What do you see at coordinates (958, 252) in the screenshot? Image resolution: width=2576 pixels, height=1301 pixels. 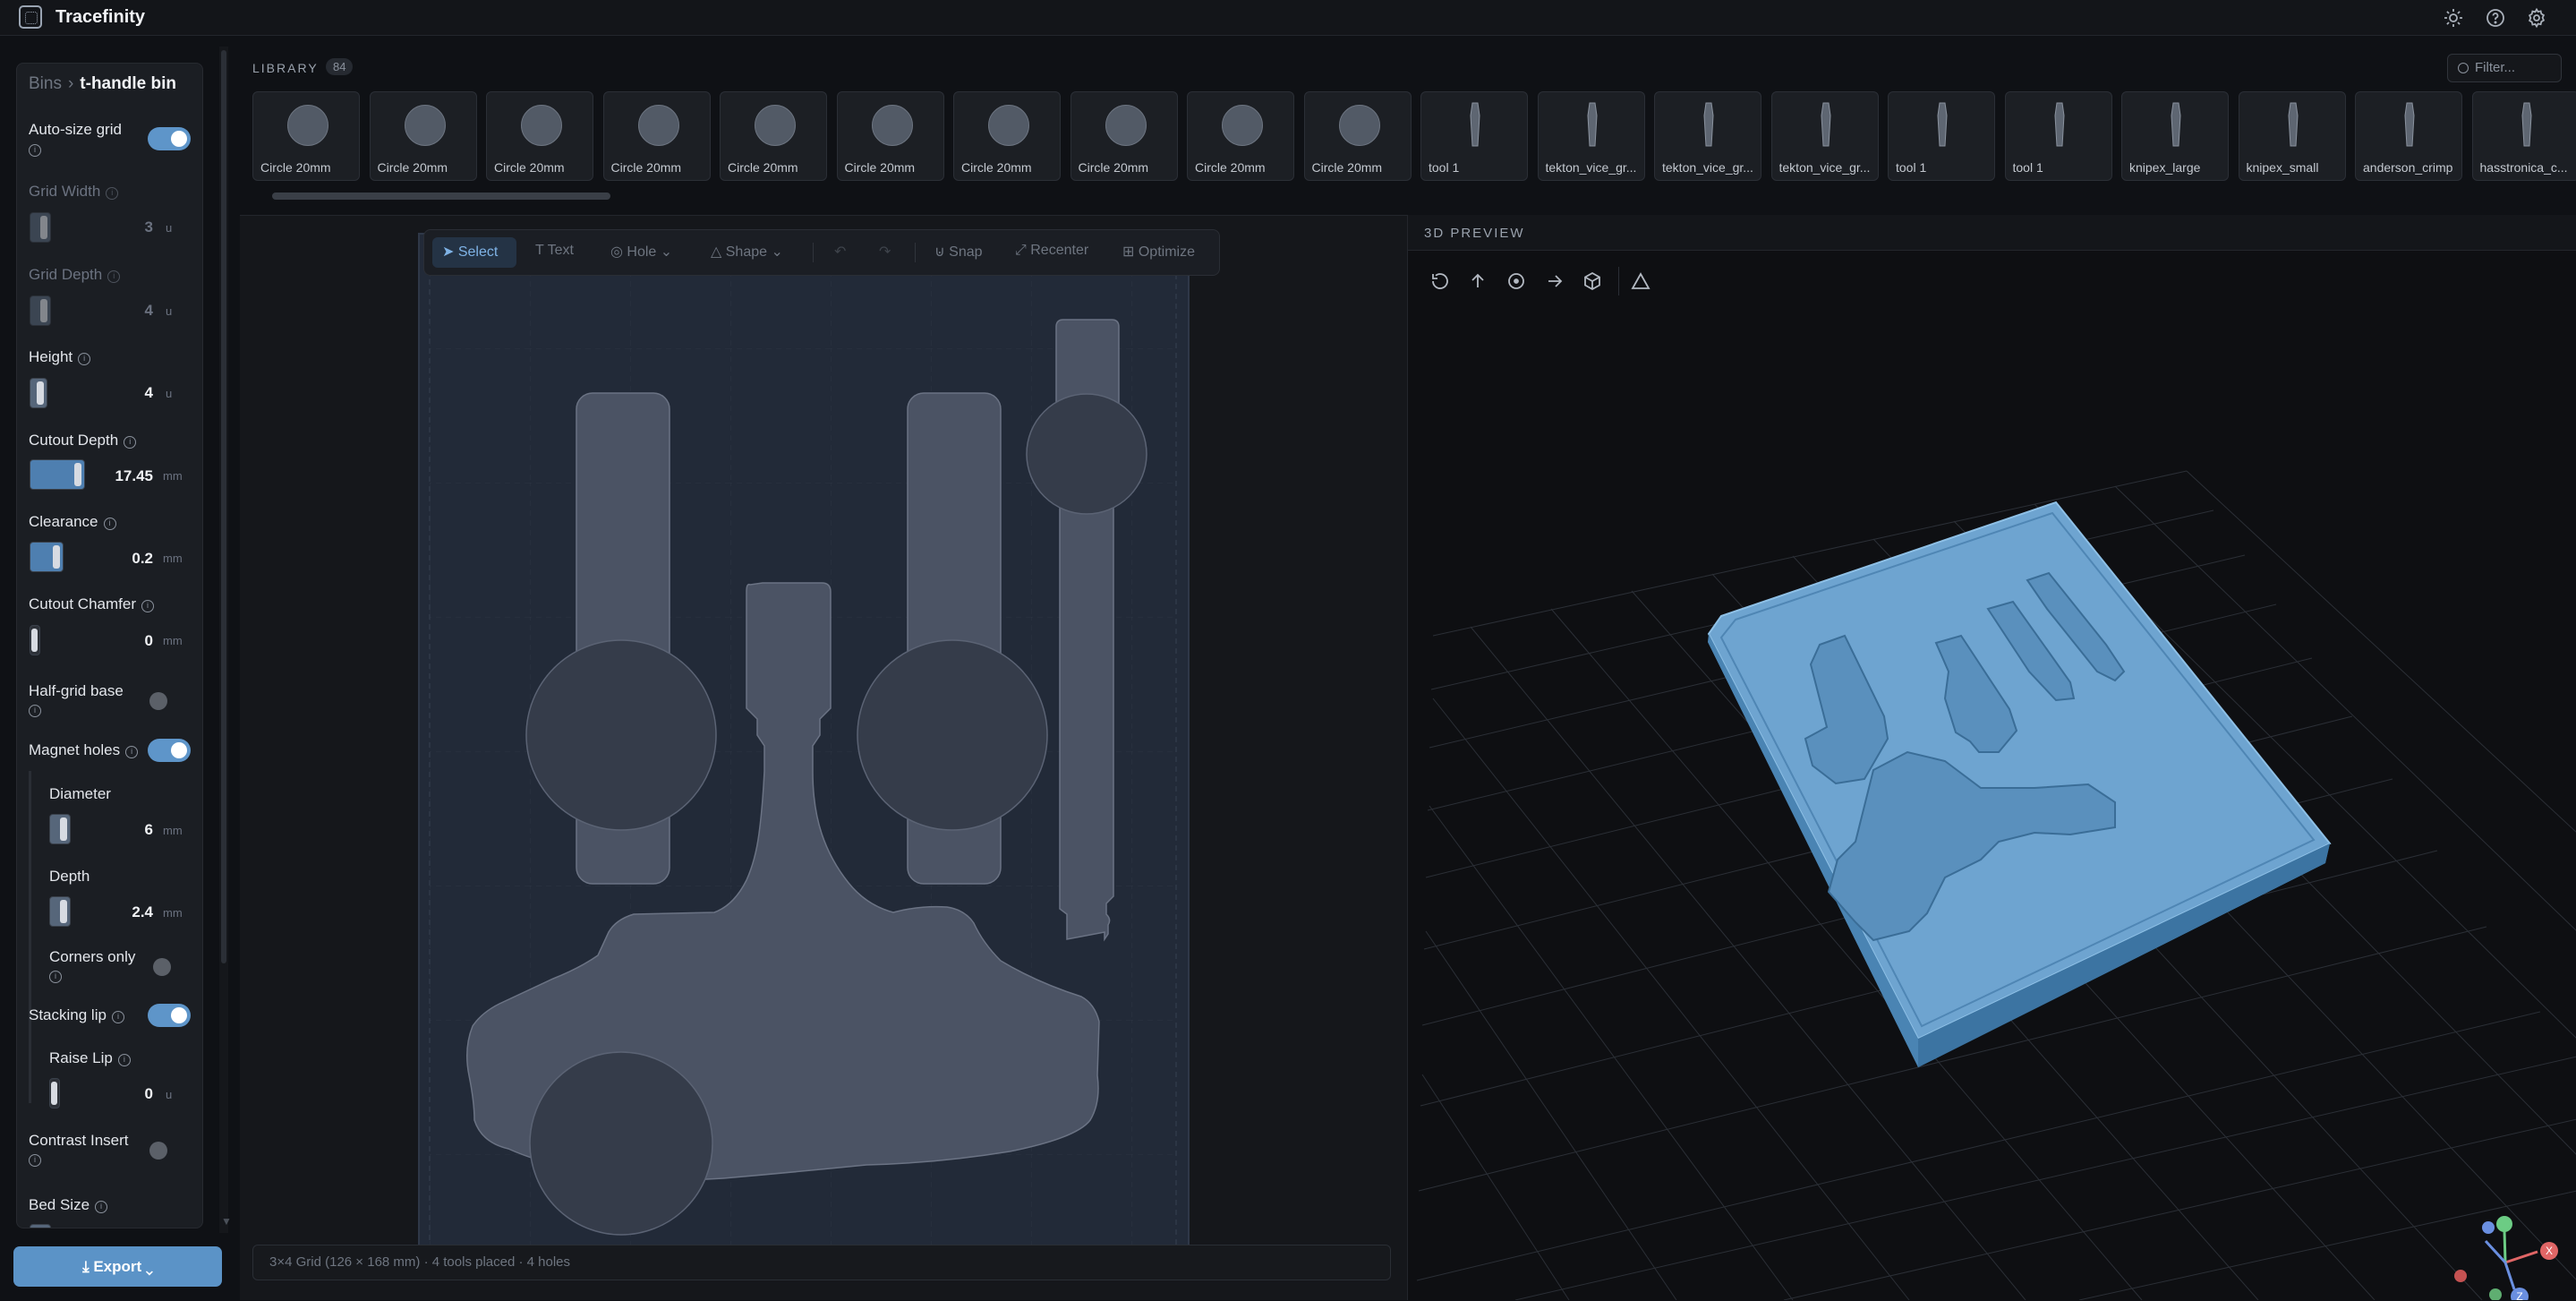 I see `snap-button: ⊍ Snap` at bounding box center [958, 252].